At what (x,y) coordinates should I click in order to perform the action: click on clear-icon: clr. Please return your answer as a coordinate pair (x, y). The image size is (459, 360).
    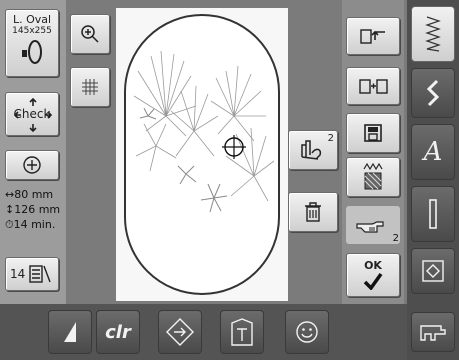
    Looking at the image, I should click on (118, 332).